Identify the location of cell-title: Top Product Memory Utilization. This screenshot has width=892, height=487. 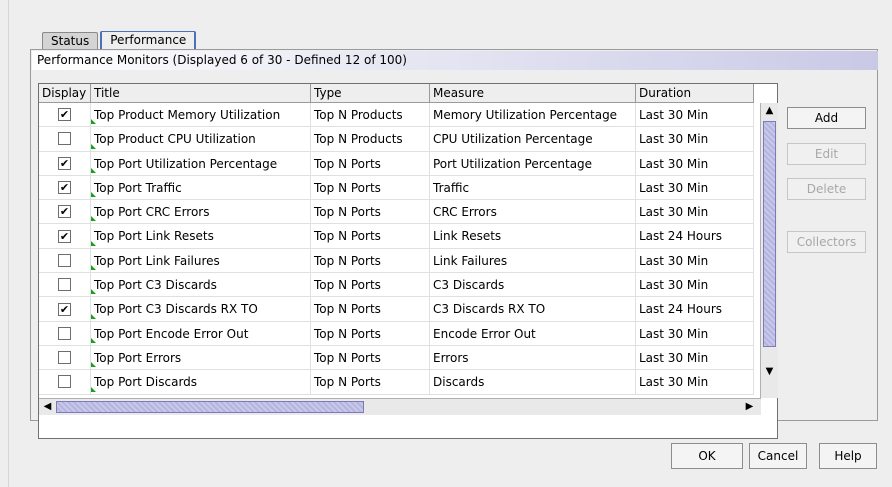
(201, 115).